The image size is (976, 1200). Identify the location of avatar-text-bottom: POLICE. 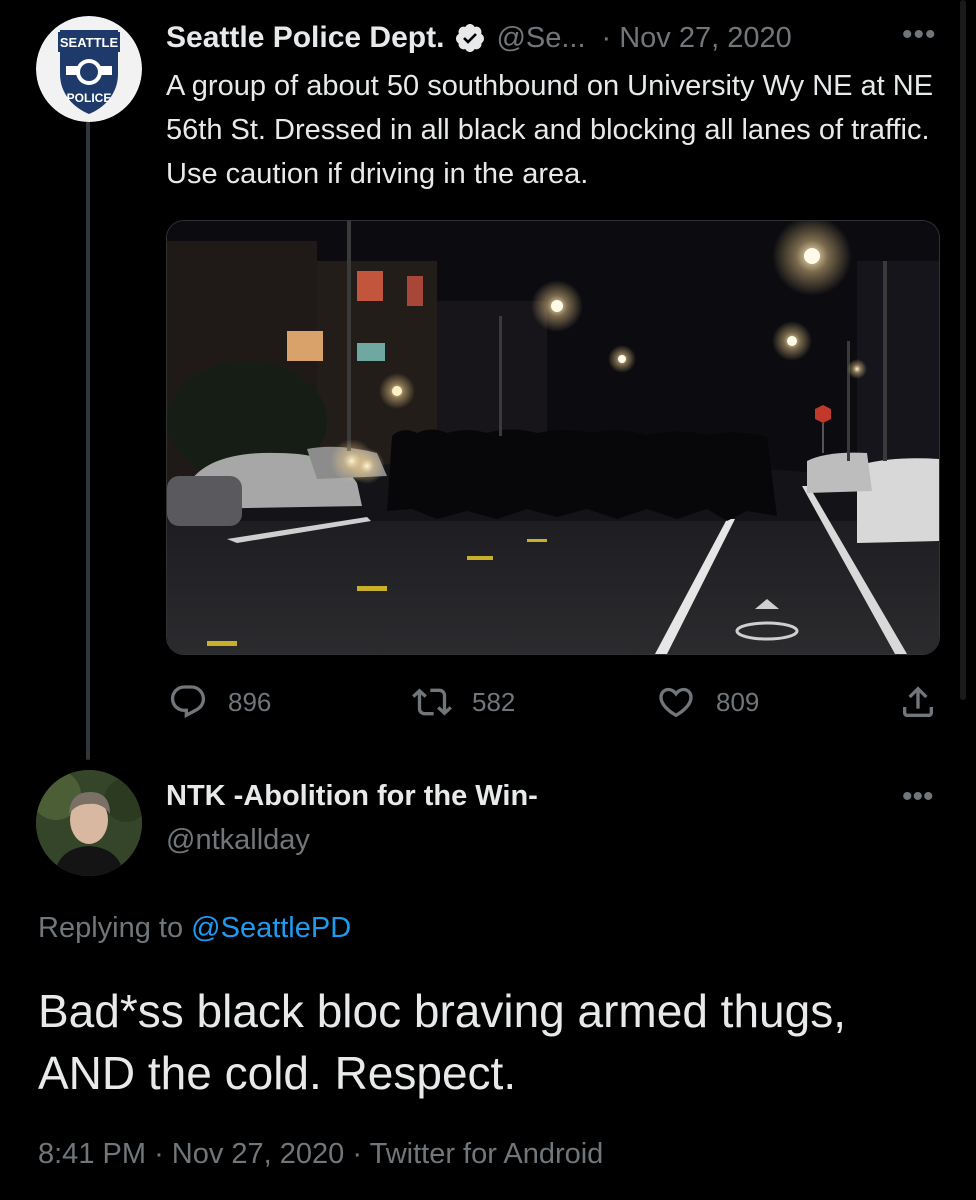
(89, 98).